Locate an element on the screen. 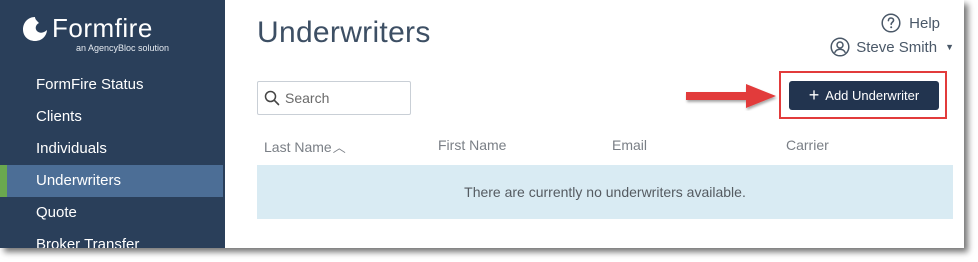 Image resolution: width=978 pixels, height=262 pixels. sidebar-item-individuals: Individuals is located at coordinates (112, 149).